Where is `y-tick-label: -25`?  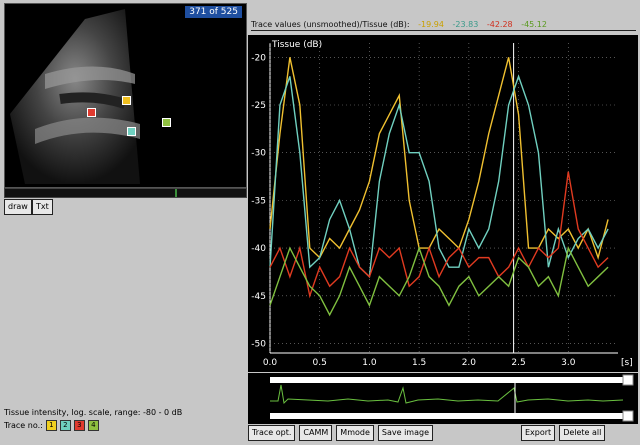 y-tick-label: -25 is located at coordinates (258, 106).